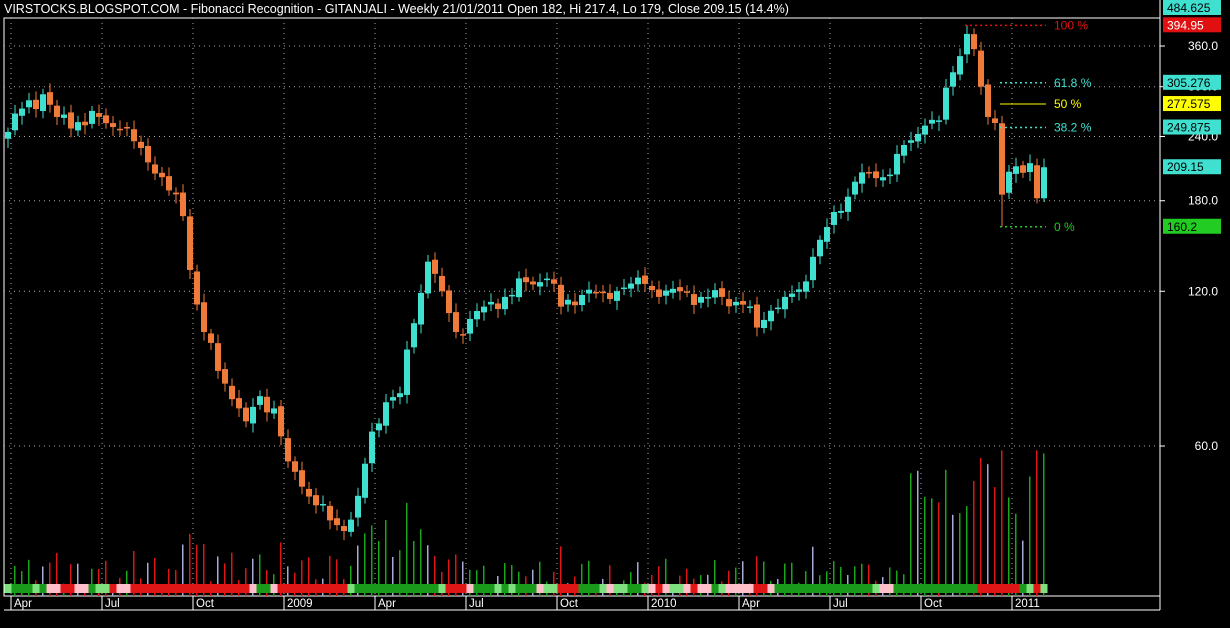 This screenshot has width=1230, height=628. I want to click on fib-price-tag-text: 249.875, so click(1189, 128).